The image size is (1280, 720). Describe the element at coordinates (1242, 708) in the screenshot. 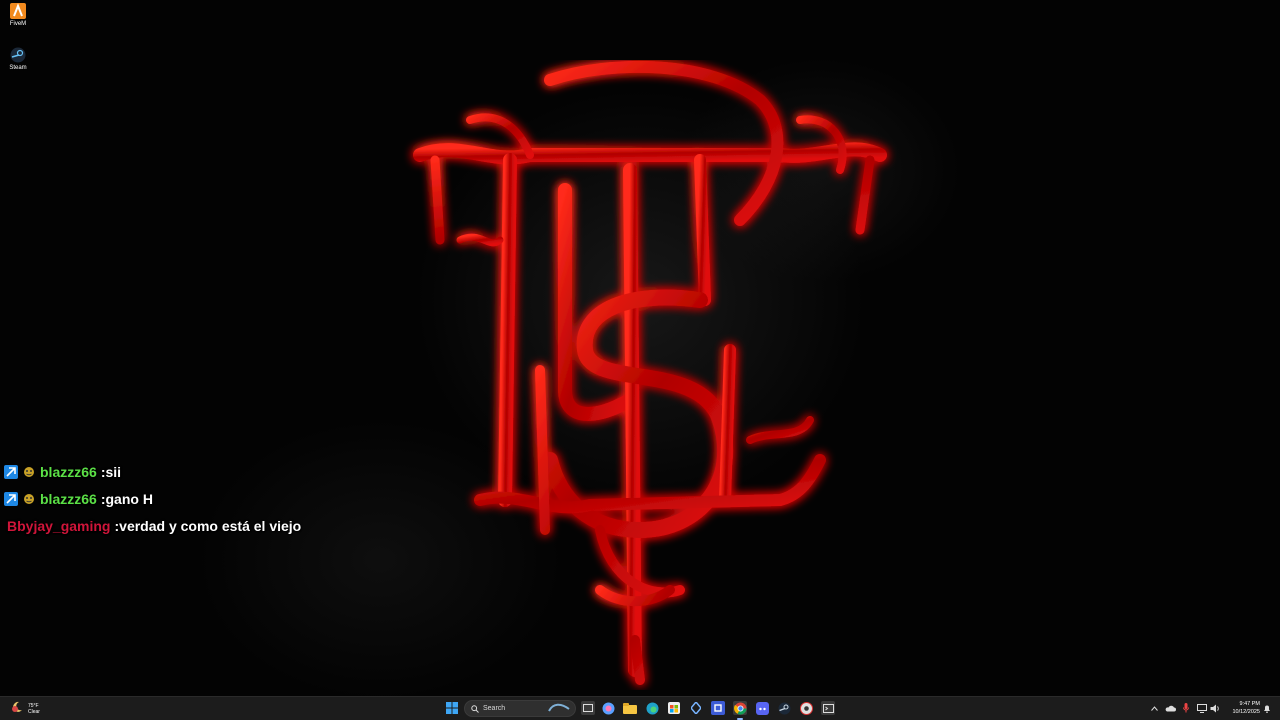

I see `taskbar-clock: 9:47 PM 10/12/2025` at that location.